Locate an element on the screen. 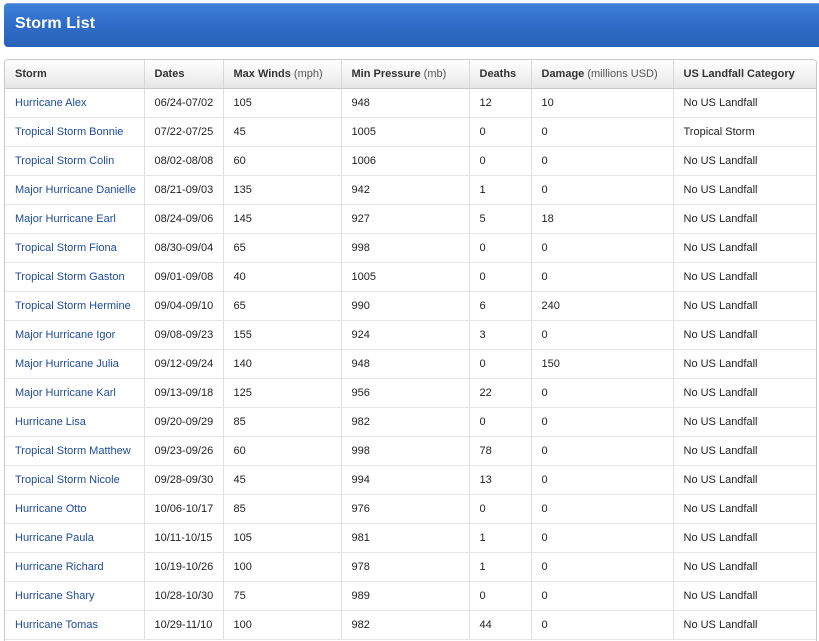 The width and height of the screenshot is (819, 641). storm-name-cell: Tropical Storm Gaston is located at coordinates (75, 277).